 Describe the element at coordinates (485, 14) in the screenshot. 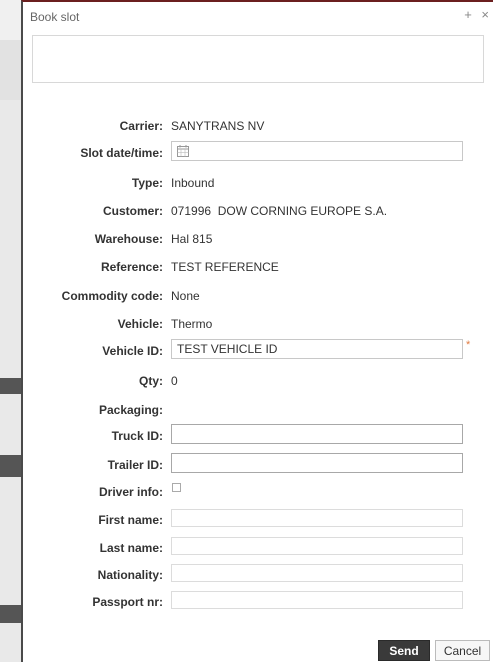

I see `close-icon: ×` at that location.